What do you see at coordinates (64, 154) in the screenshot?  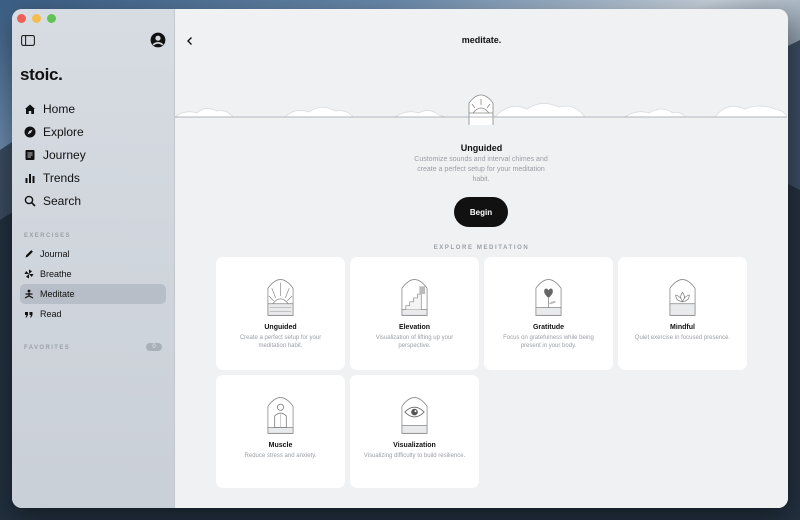 I see `nav-item-label: Journey` at bounding box center [64, 154].